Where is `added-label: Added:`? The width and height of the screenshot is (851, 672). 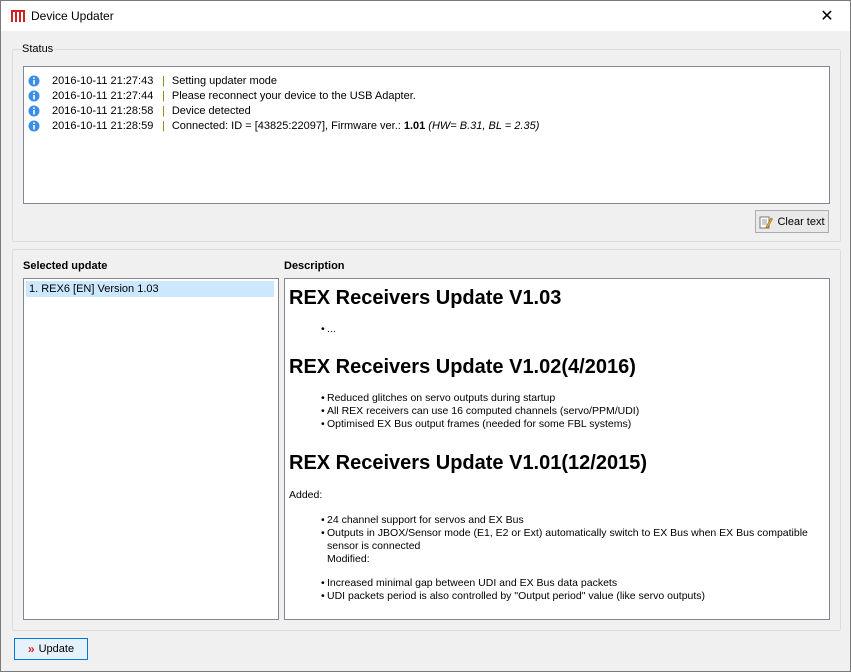
added-label: Added: is located at coordinates (306, 495).